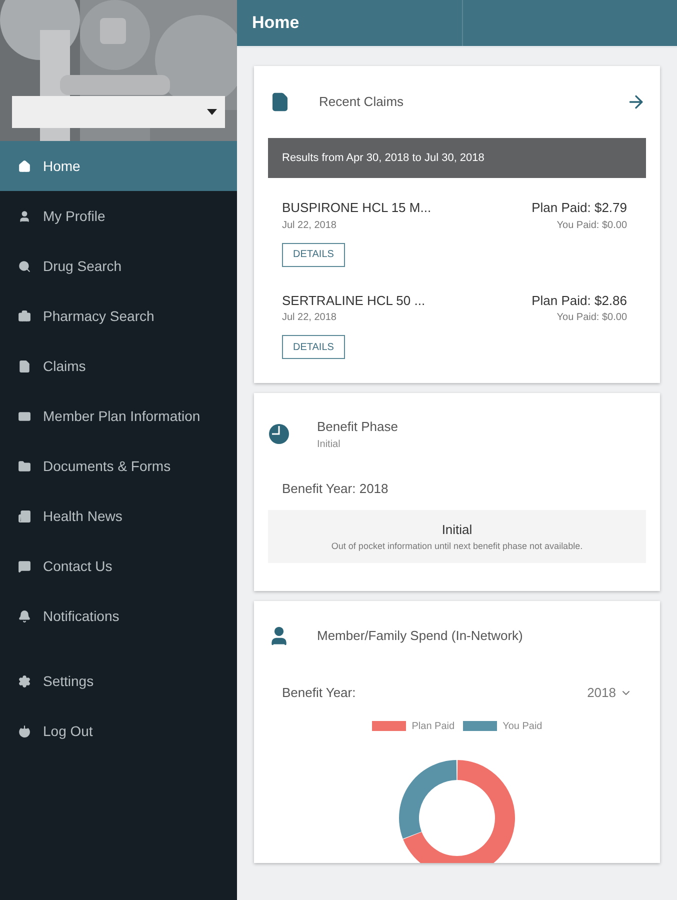  Describe the element at coordinates (362, 102) in the screenshot. I see `card-title: Recent Claims` at that location.